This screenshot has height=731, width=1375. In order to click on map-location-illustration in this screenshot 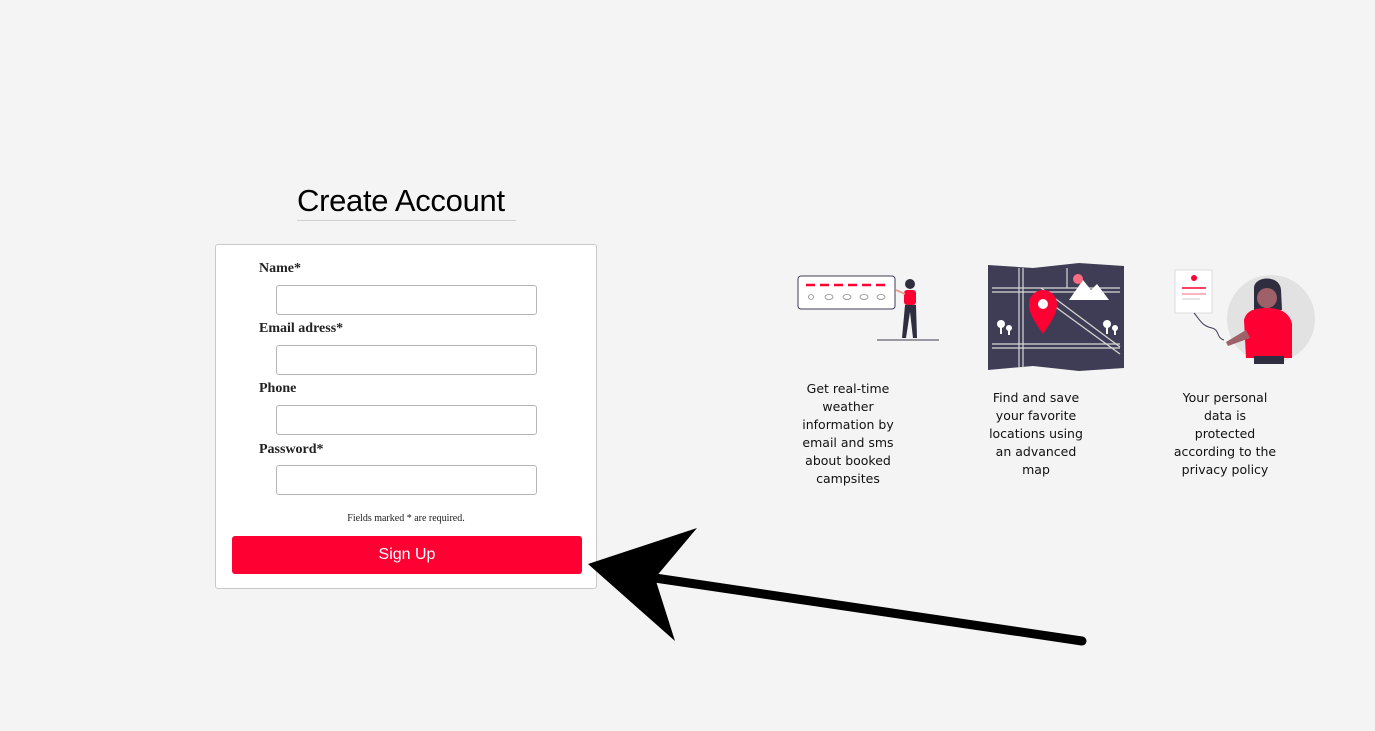, I will do `click(1056, 317)`.